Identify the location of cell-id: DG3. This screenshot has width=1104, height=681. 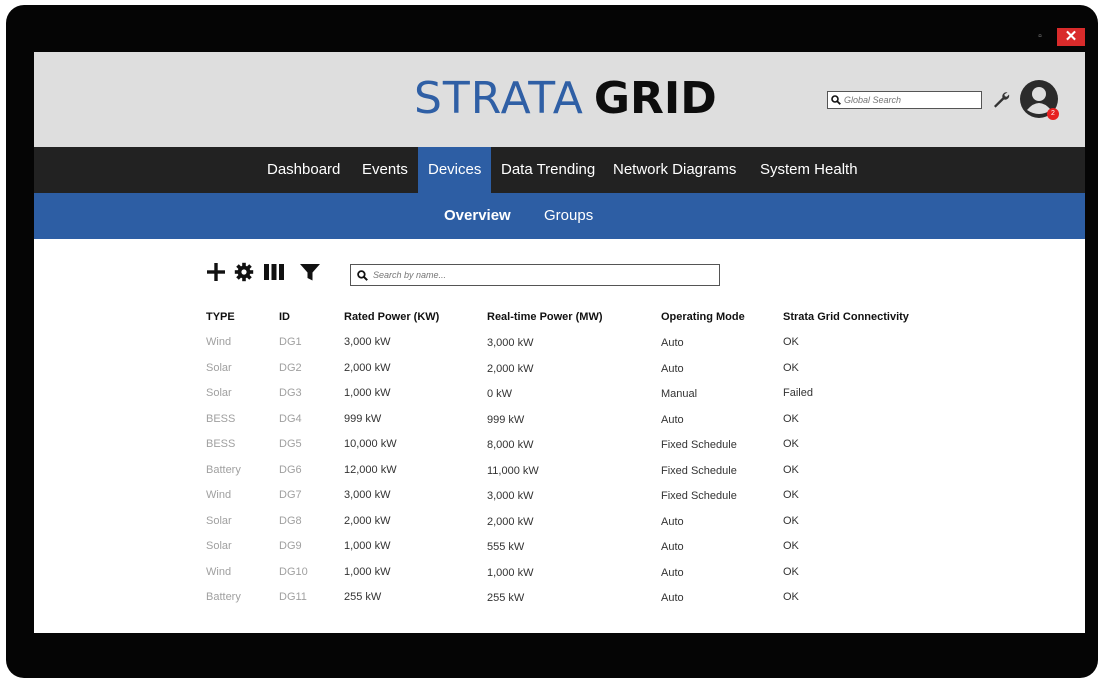
(290, 393).